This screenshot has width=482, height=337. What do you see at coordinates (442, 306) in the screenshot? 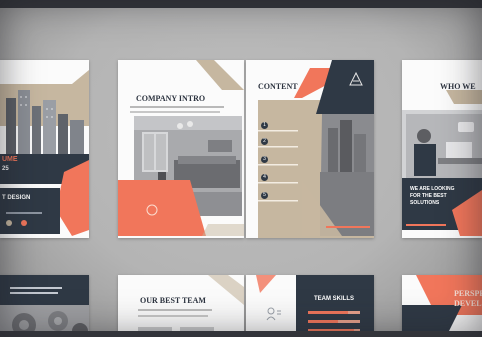
I see `page-perspective: PERSPE DEVEL` at bounding box center [442, 306].